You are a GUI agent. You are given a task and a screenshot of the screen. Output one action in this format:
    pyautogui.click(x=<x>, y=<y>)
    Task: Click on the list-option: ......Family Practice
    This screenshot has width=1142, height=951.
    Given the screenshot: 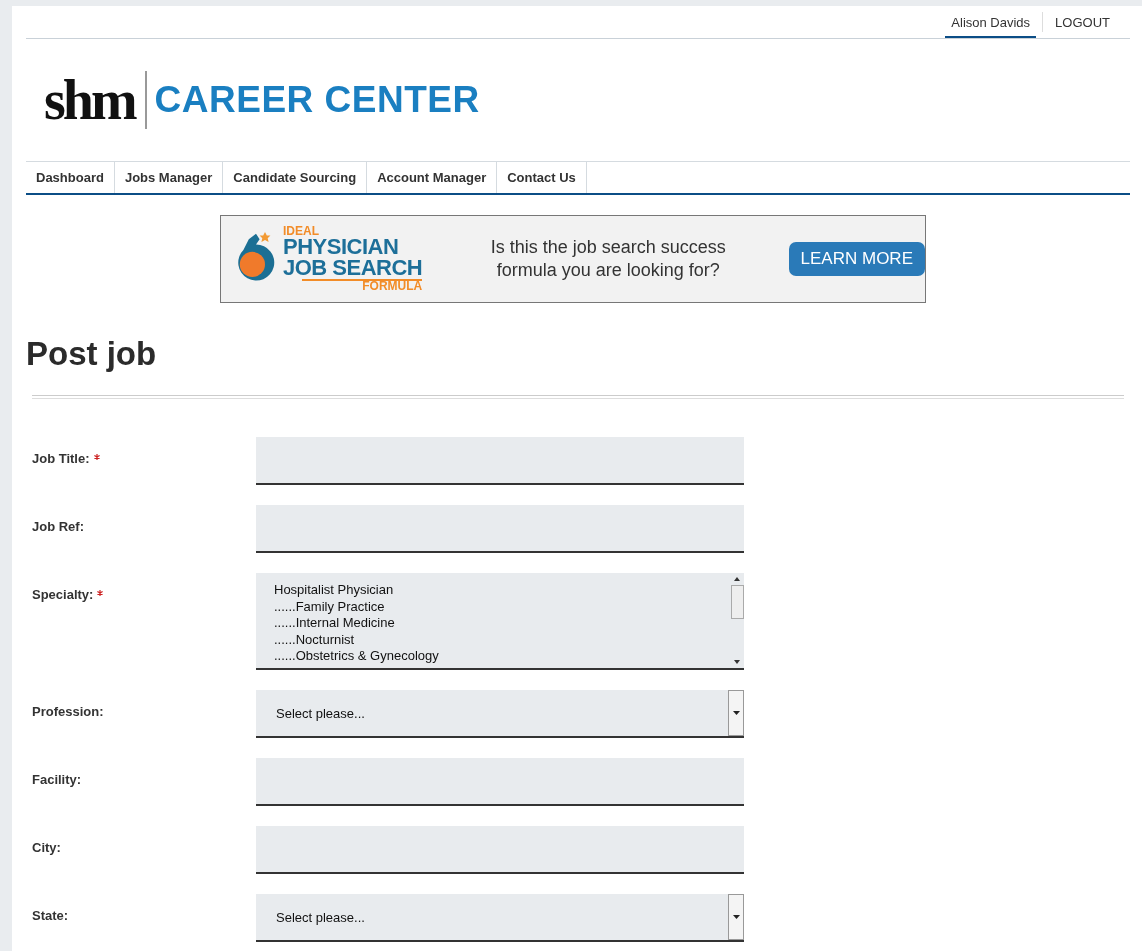 What is the action you would take?
    pyautogui.click(x=502, y=606)
    